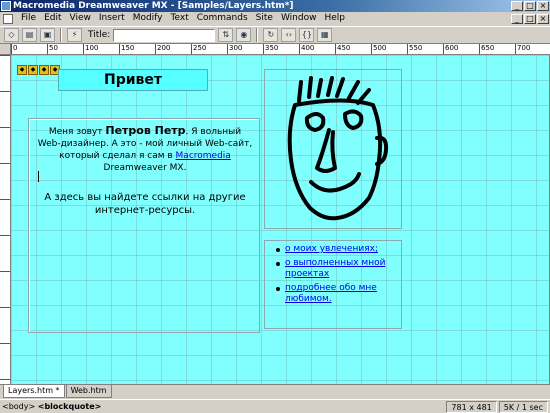 The image size is (550, 413). I want to click on list-item: о моих увлечениях;, so click(337, 249).